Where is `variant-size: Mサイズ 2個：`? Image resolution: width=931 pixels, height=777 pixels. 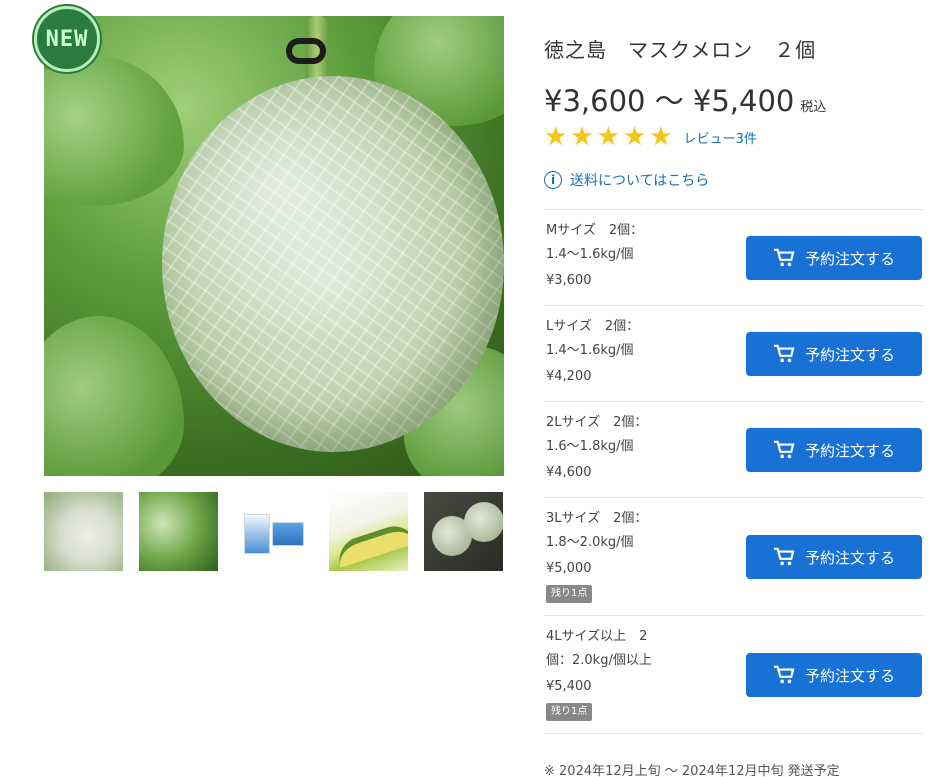 variant-size: Mサイズ 2個： is located at coordinates (595, 230).